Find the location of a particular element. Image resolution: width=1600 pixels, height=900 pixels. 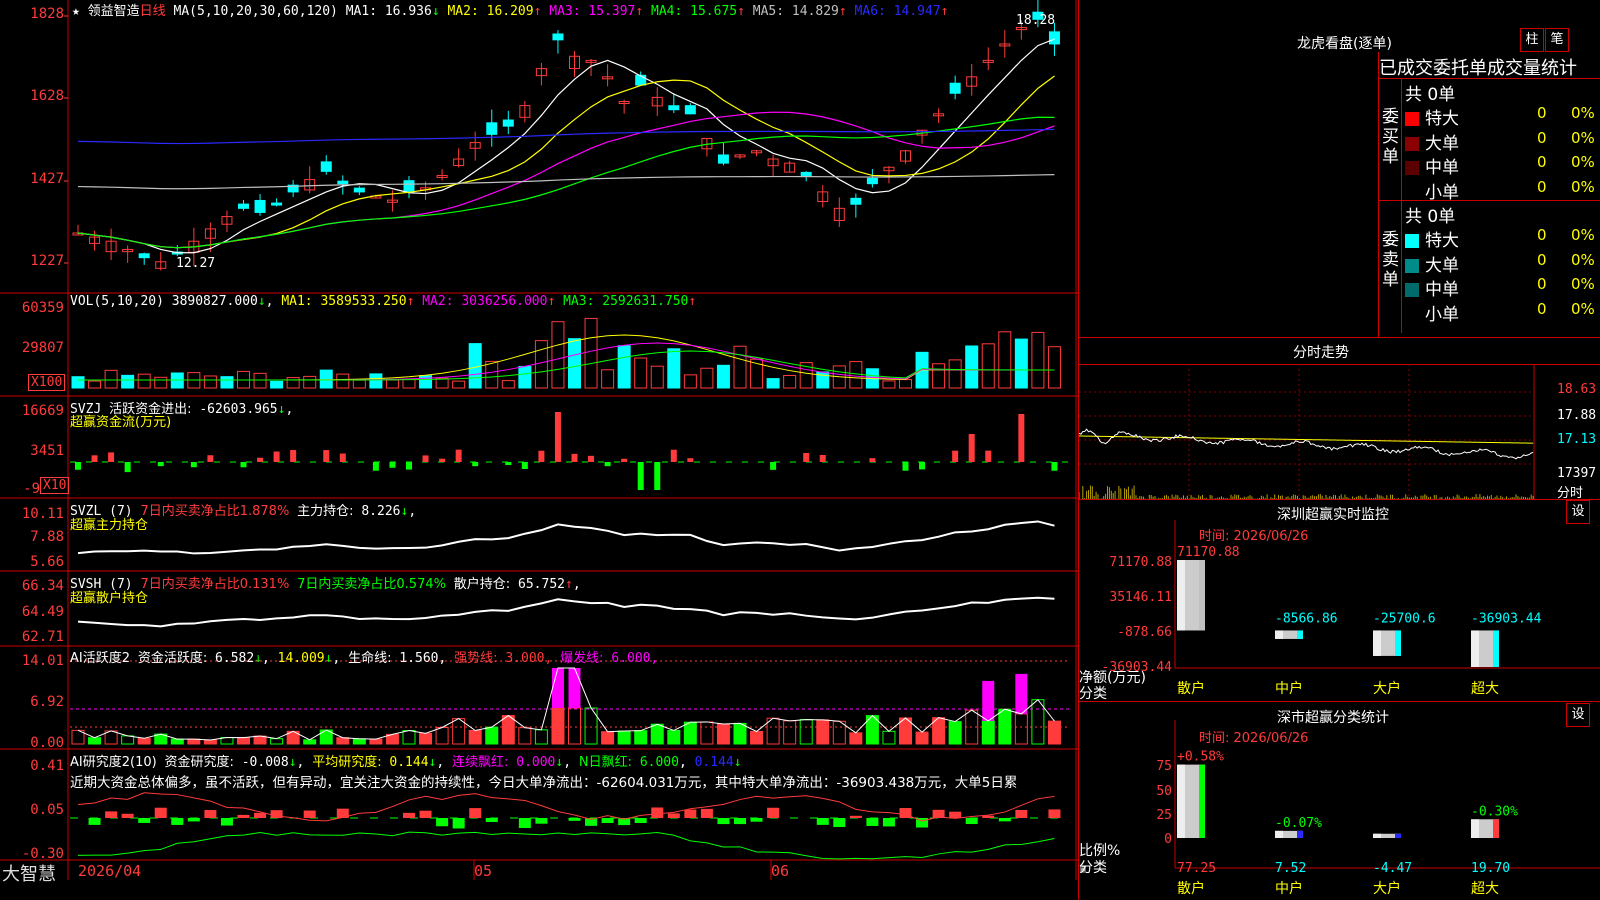

category-label: 散户 is located at coordinates (1191, 888).